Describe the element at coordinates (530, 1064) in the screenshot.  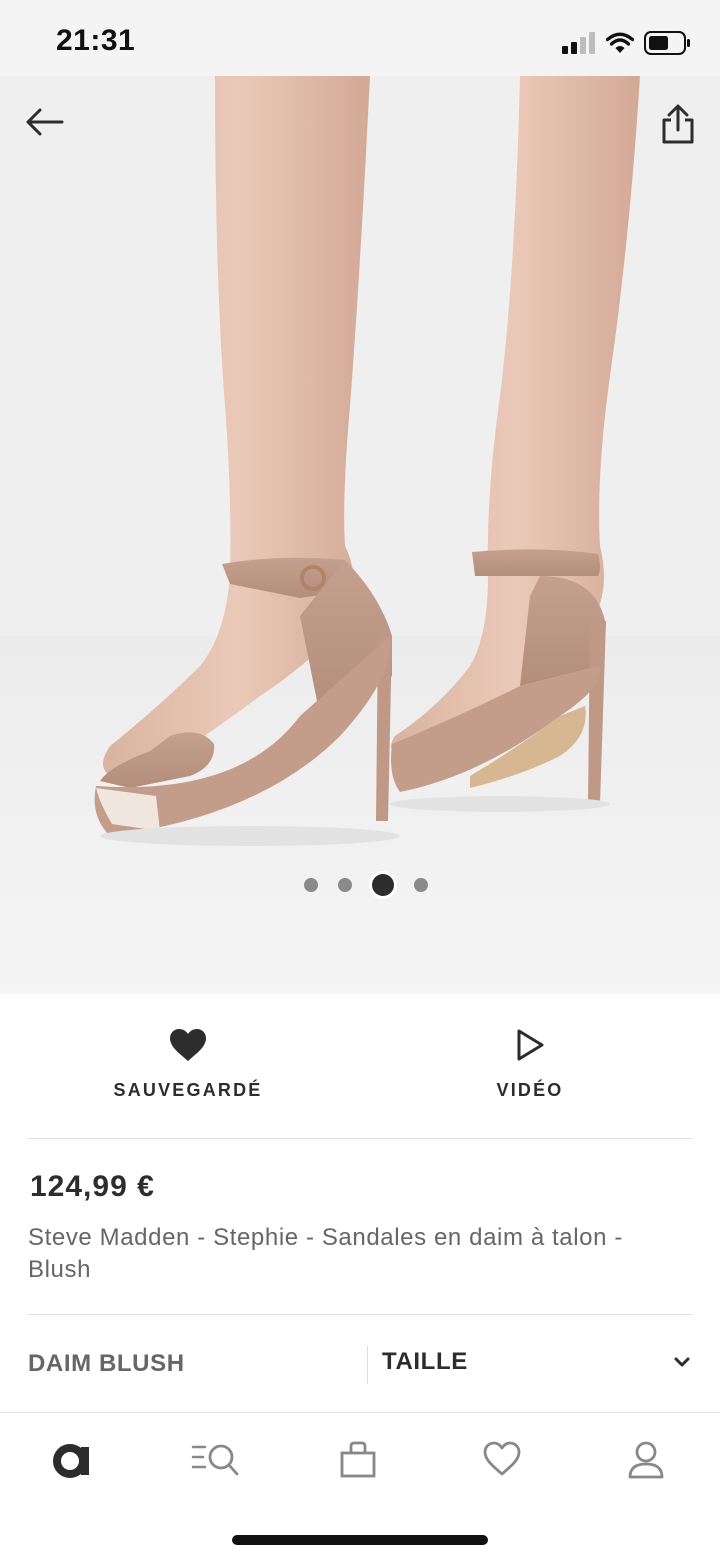
I see `video-button: VIDÉO` at that location.